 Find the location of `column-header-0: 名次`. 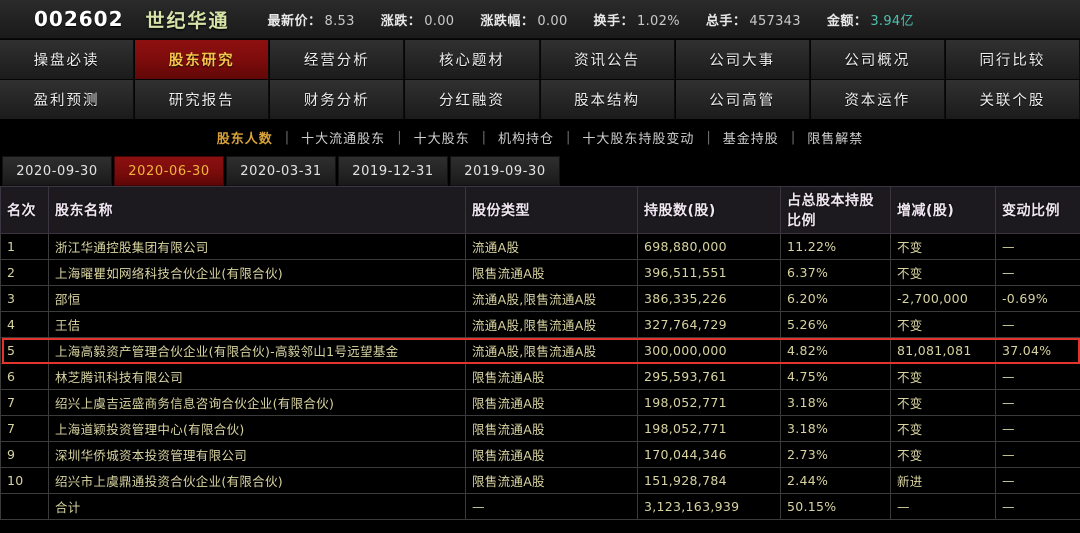

column-header-0: 名次 is located at coordinates (24, 210).